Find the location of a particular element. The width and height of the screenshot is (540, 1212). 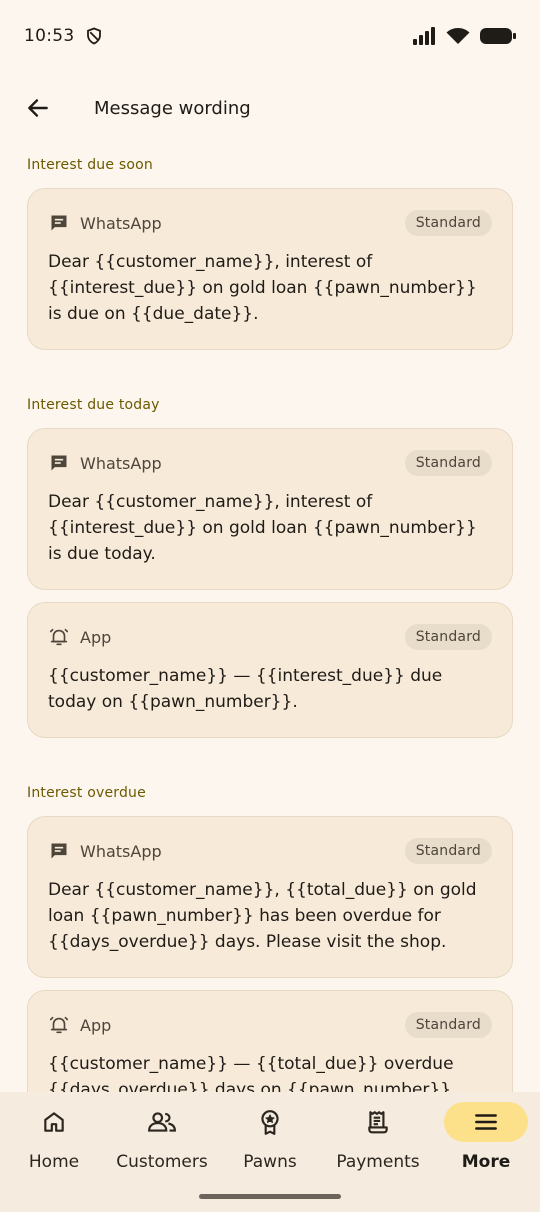

shield-icon is located at coordinates (93, 36).